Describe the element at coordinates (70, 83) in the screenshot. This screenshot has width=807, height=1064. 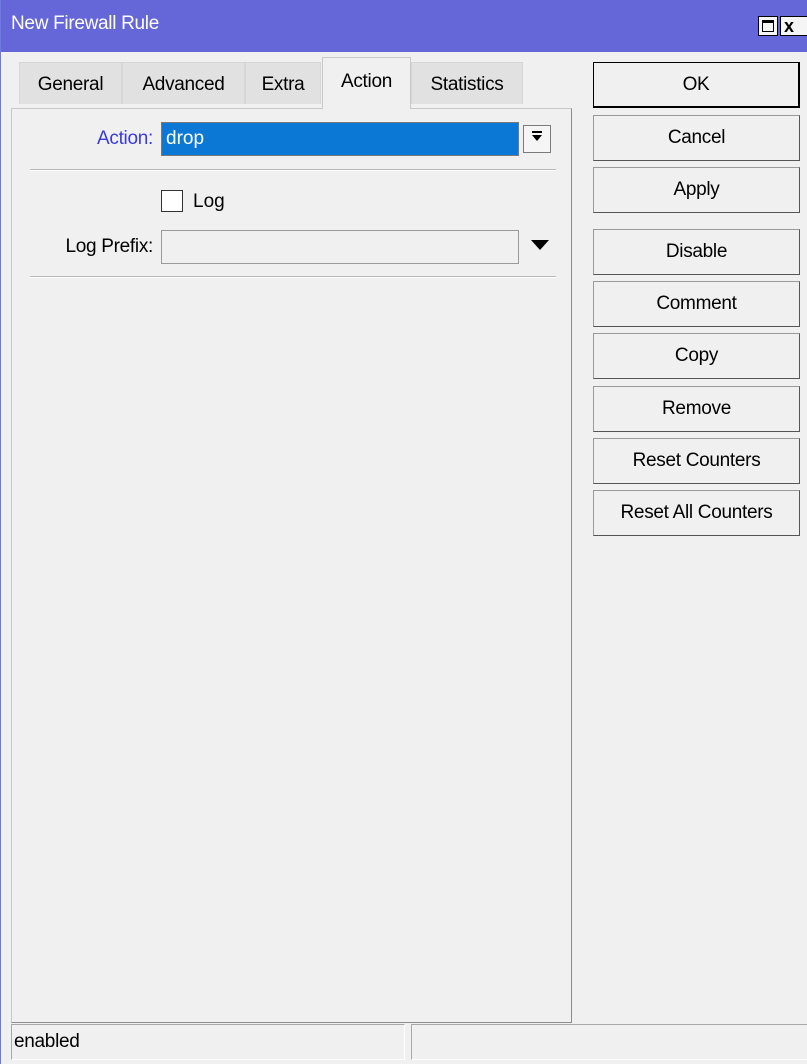
I see `tab-general: General` at that location.